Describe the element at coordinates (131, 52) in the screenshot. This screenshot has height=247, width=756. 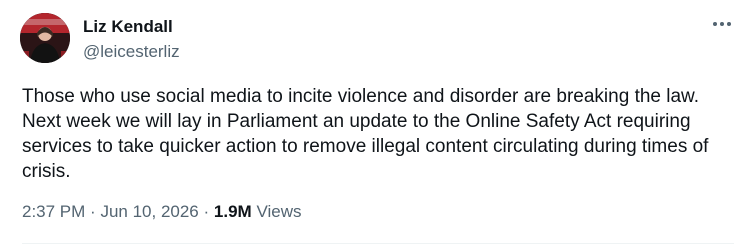
I see `author-handle: @leicesterliz` at that location.